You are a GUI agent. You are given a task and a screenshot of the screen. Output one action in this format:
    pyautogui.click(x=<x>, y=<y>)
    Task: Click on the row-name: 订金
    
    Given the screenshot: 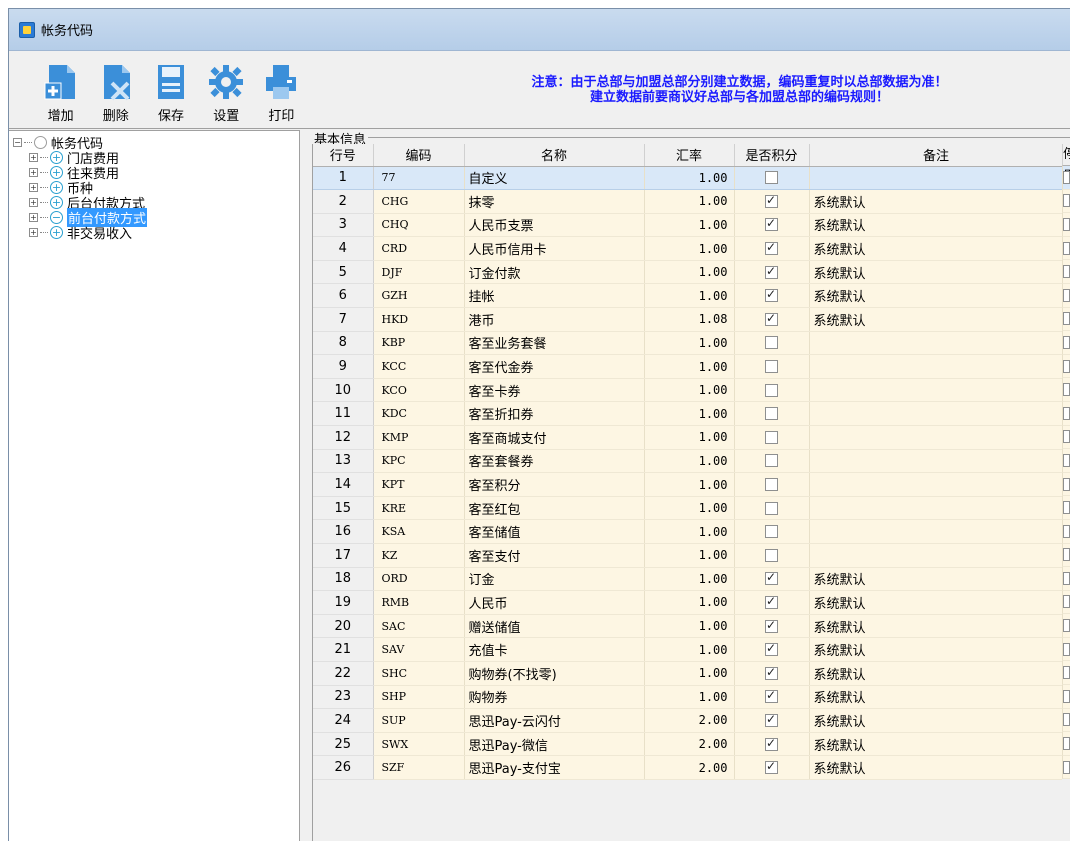 What is the action you would take?
    pyautogui.click(x=554, y=579)
    